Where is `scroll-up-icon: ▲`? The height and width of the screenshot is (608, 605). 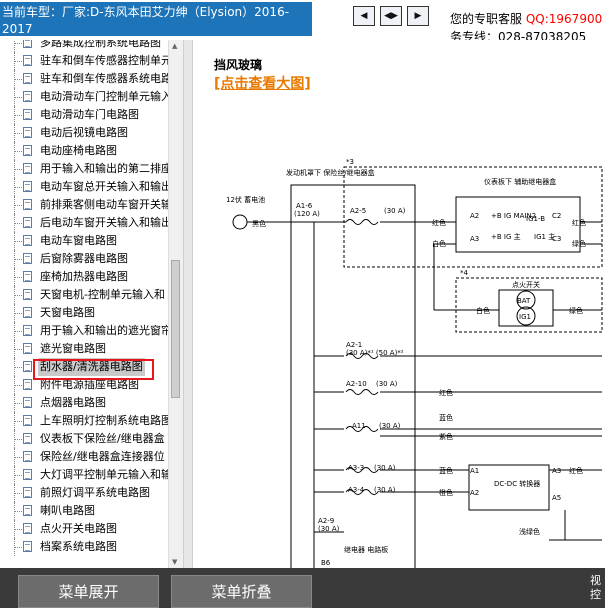
scroll-up-icon: ▲ is located at coordinates (174, 46).